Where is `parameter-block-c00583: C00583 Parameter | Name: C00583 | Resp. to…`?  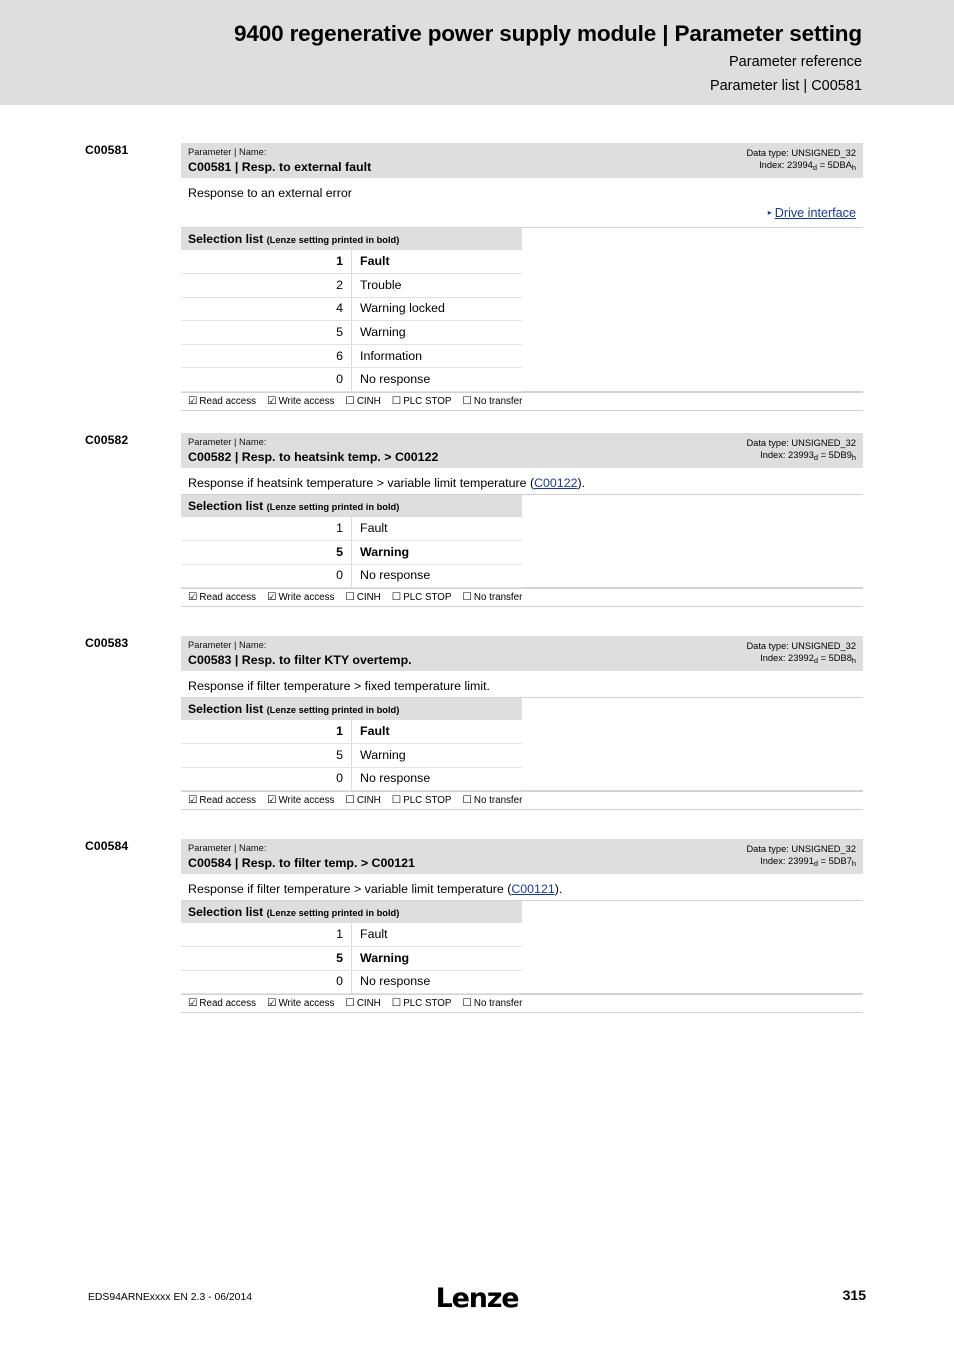 parameter-block-c00583: C00583 Parameter | Name: C00583 | Resp. to… is located at coordinates (477, 723).